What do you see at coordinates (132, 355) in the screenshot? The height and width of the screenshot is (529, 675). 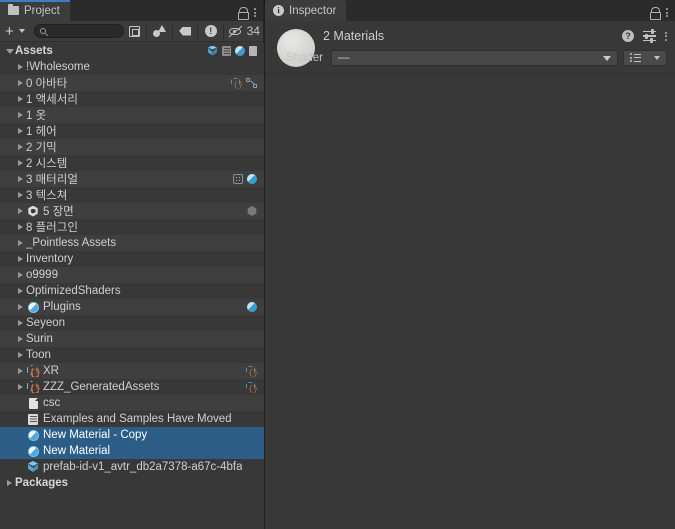 I see `tree-row-item: Toon` at bounding box center [132, 355].